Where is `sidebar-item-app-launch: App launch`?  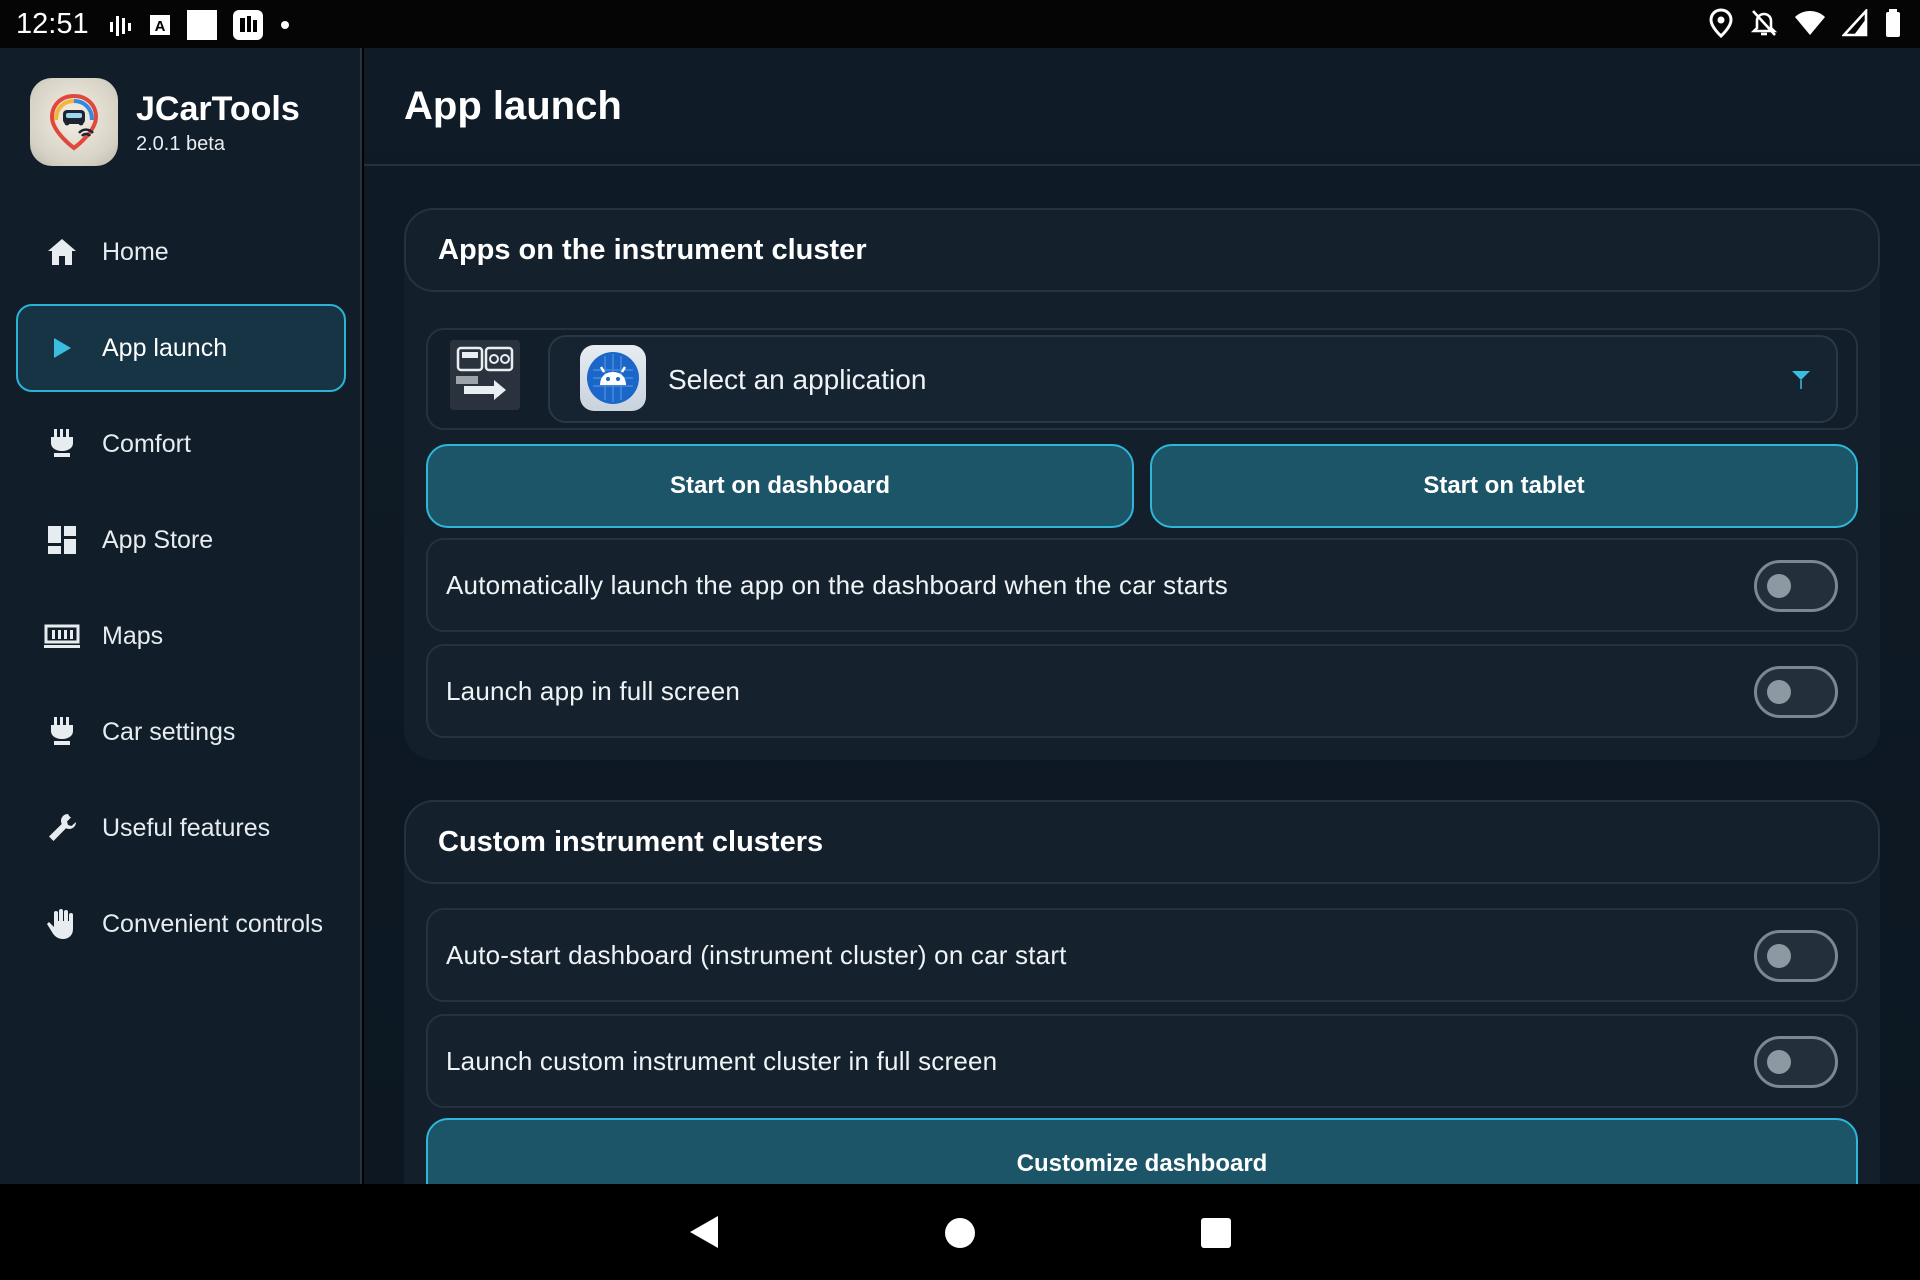
sidebar-item-app-launch: App launch is located at coordinates (181, 348).